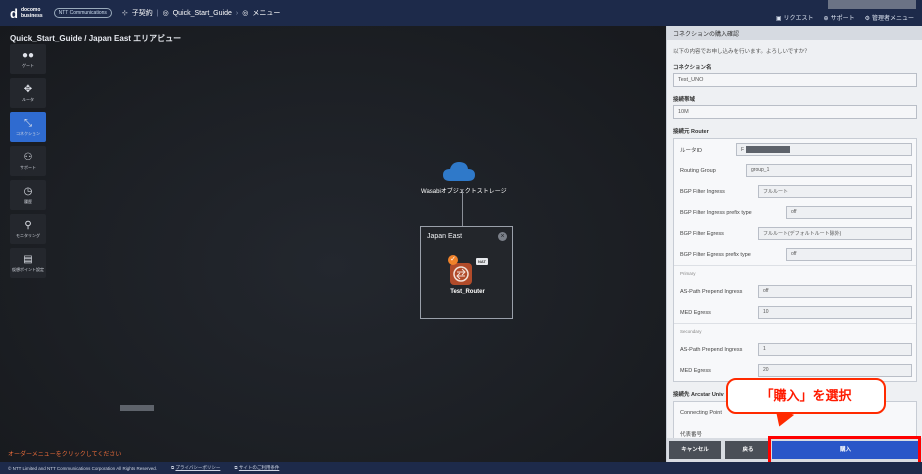 This screenshot has width=922, height=474. What do you see at coordinates (245, 13) in the screenshot?
I see `menu-icon: ◎` at bounding box center [245, 13].